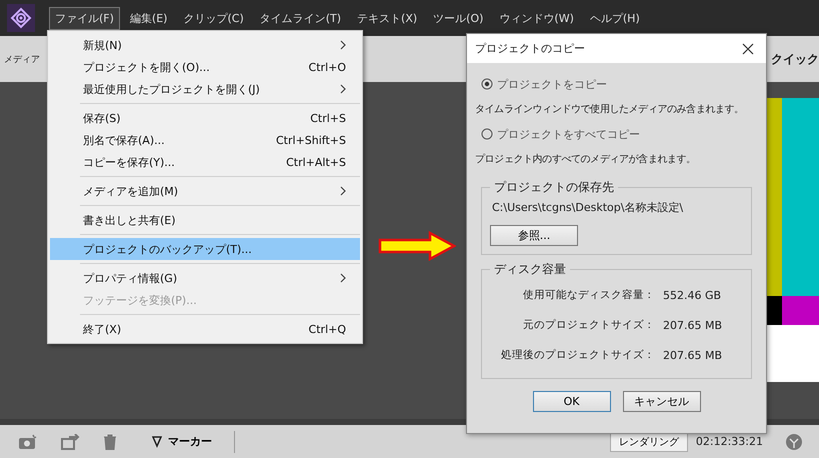  What do you see at coordinates (205, 118) in the screenshot?
I see `menu-option: 保存(S) Ctrl+S` at bounding box center [205, 118].